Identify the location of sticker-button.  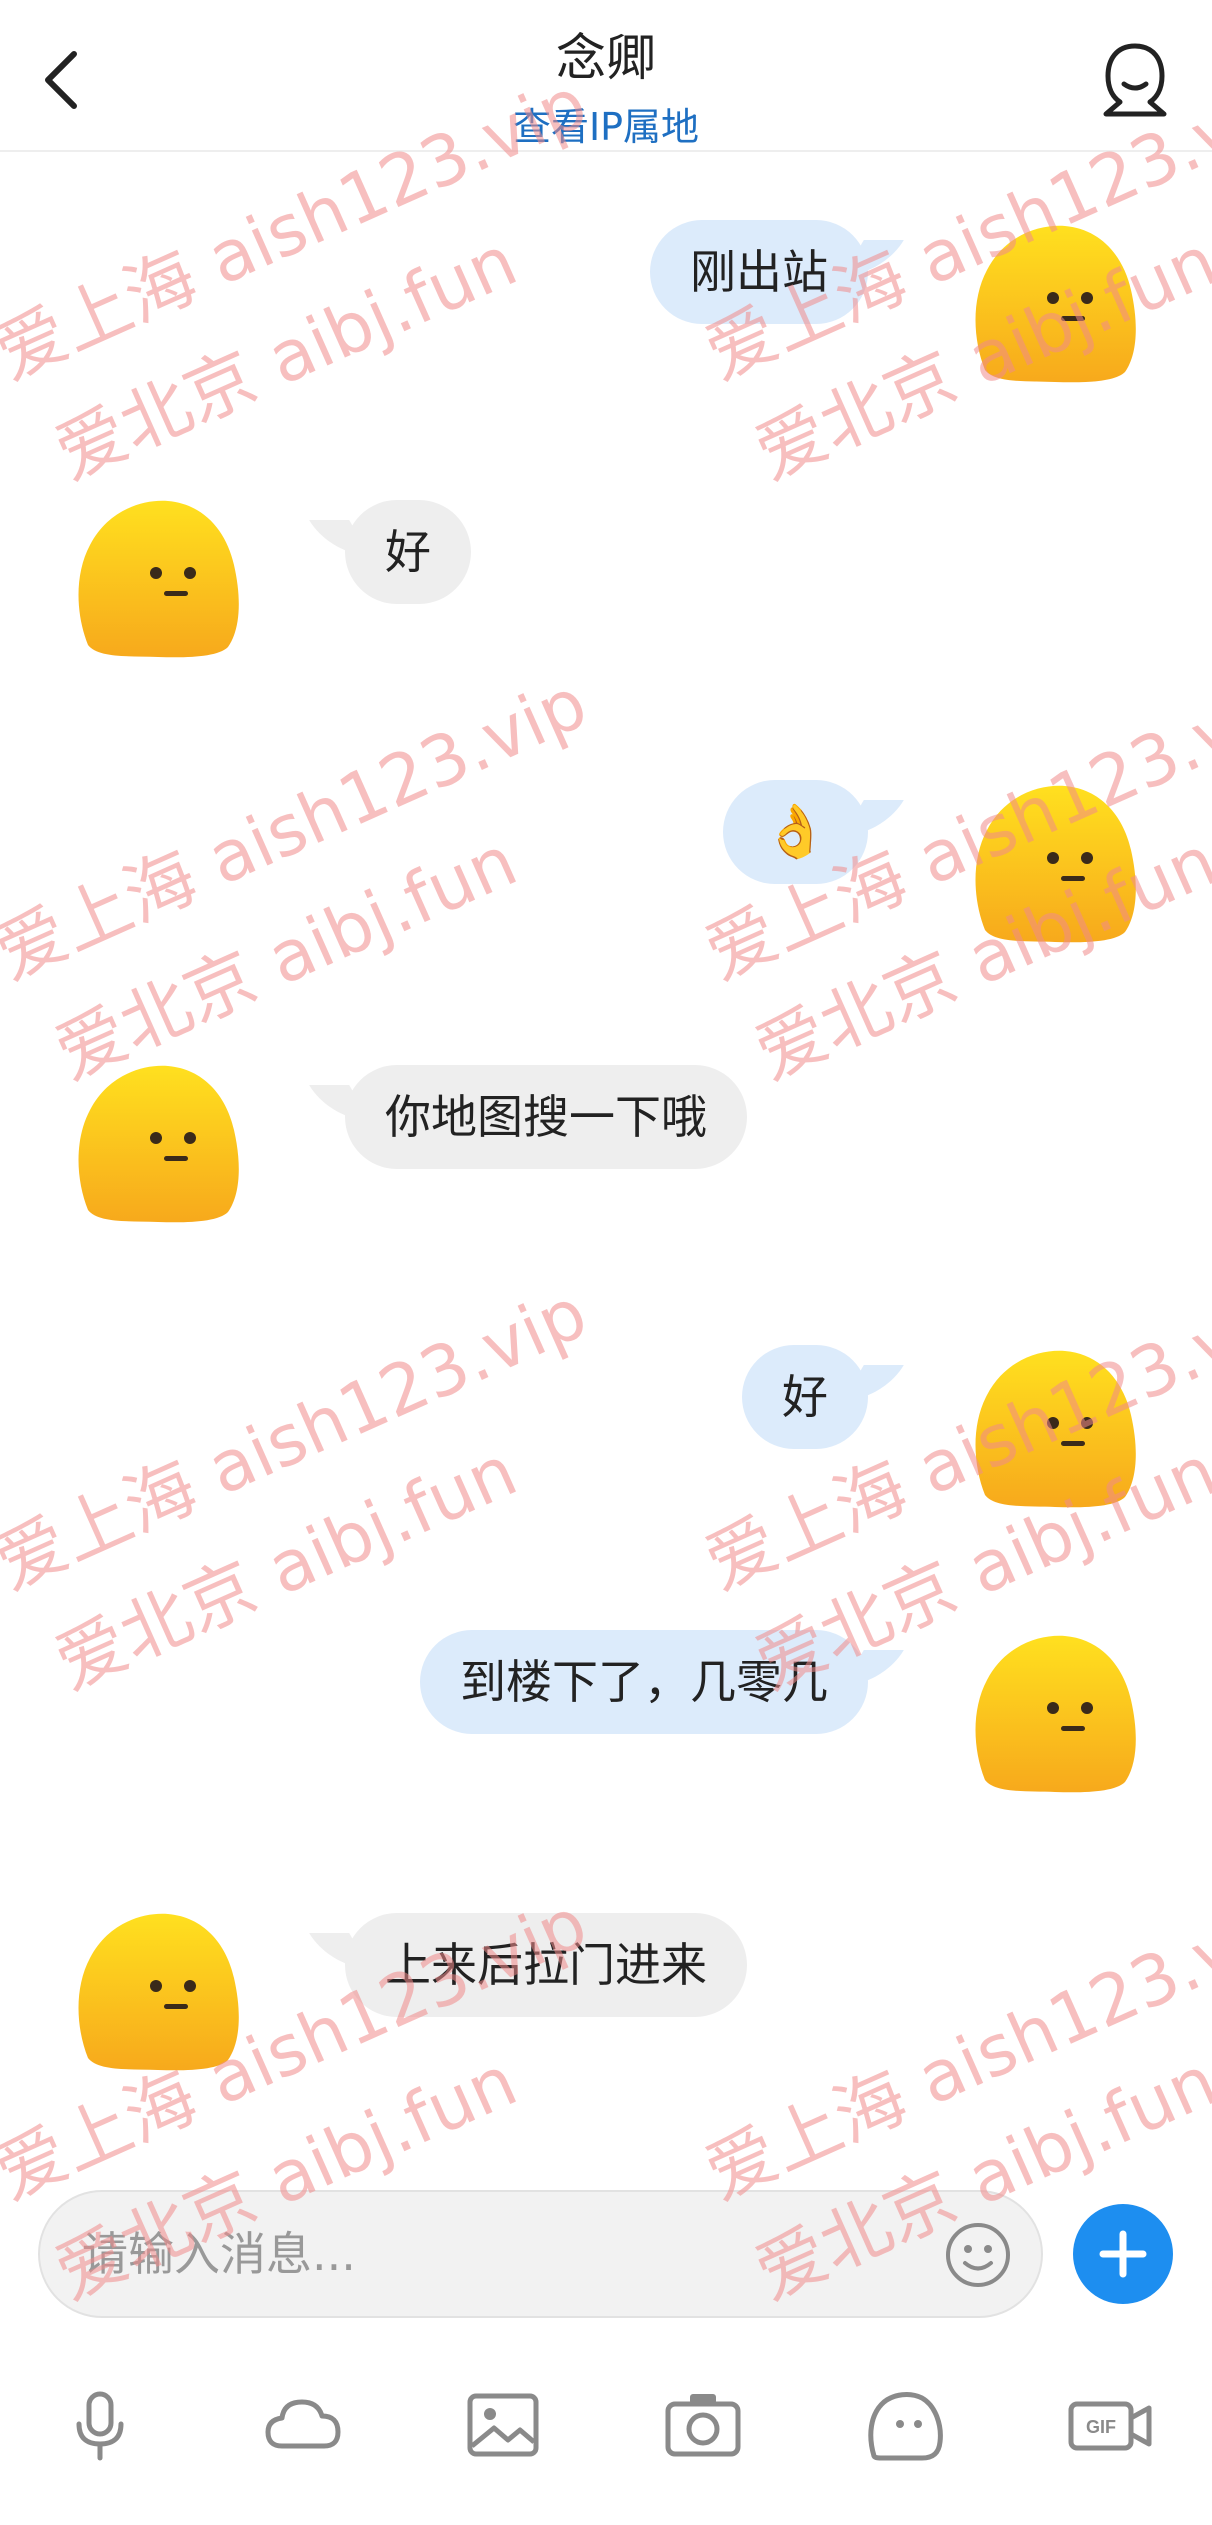
(905, 2425).